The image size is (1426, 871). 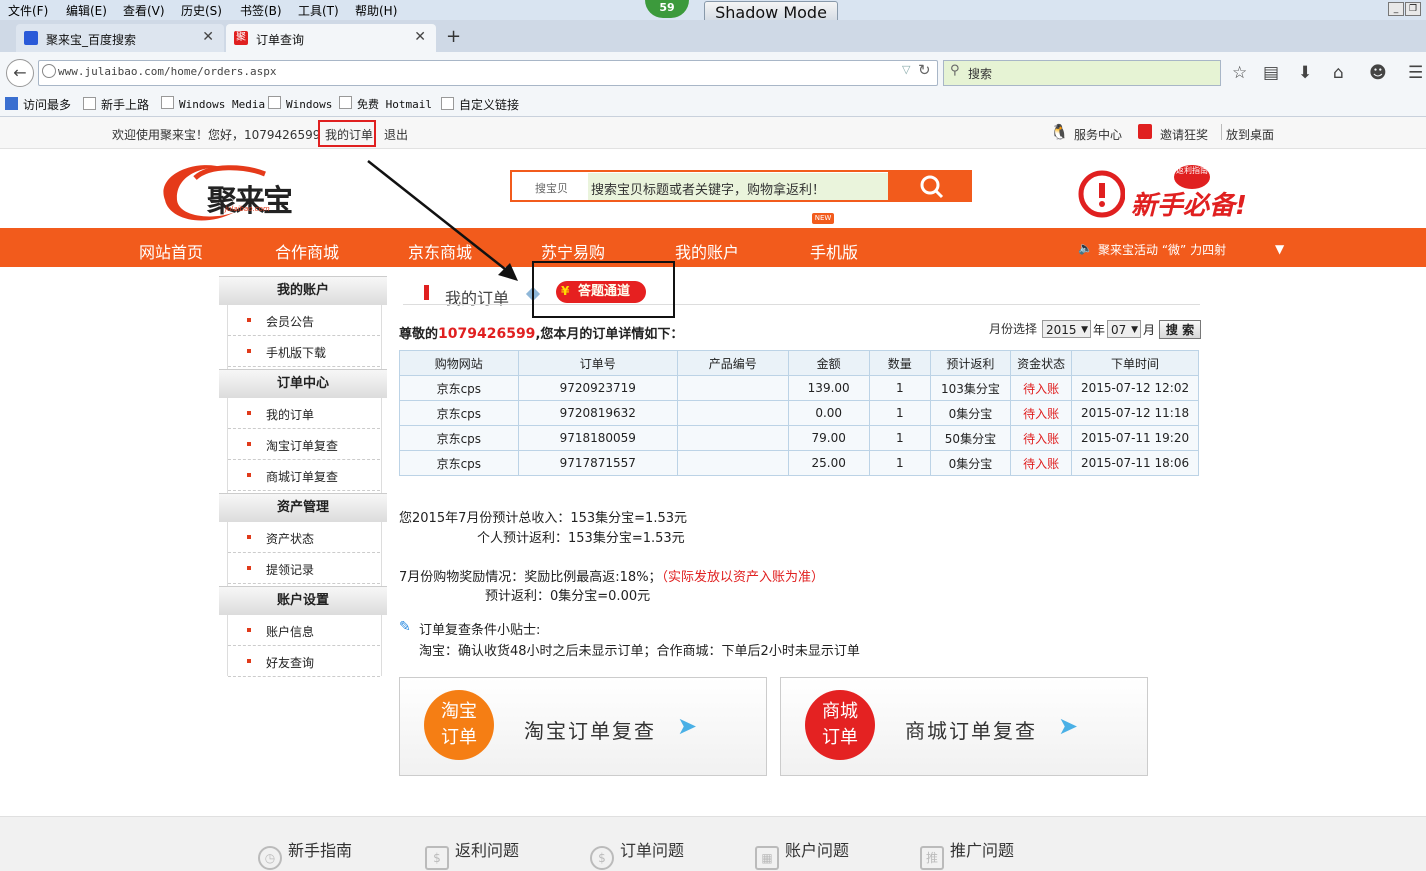 I want to click on hamburger-menu-icon: ☰, so click(x=1415, y=73).